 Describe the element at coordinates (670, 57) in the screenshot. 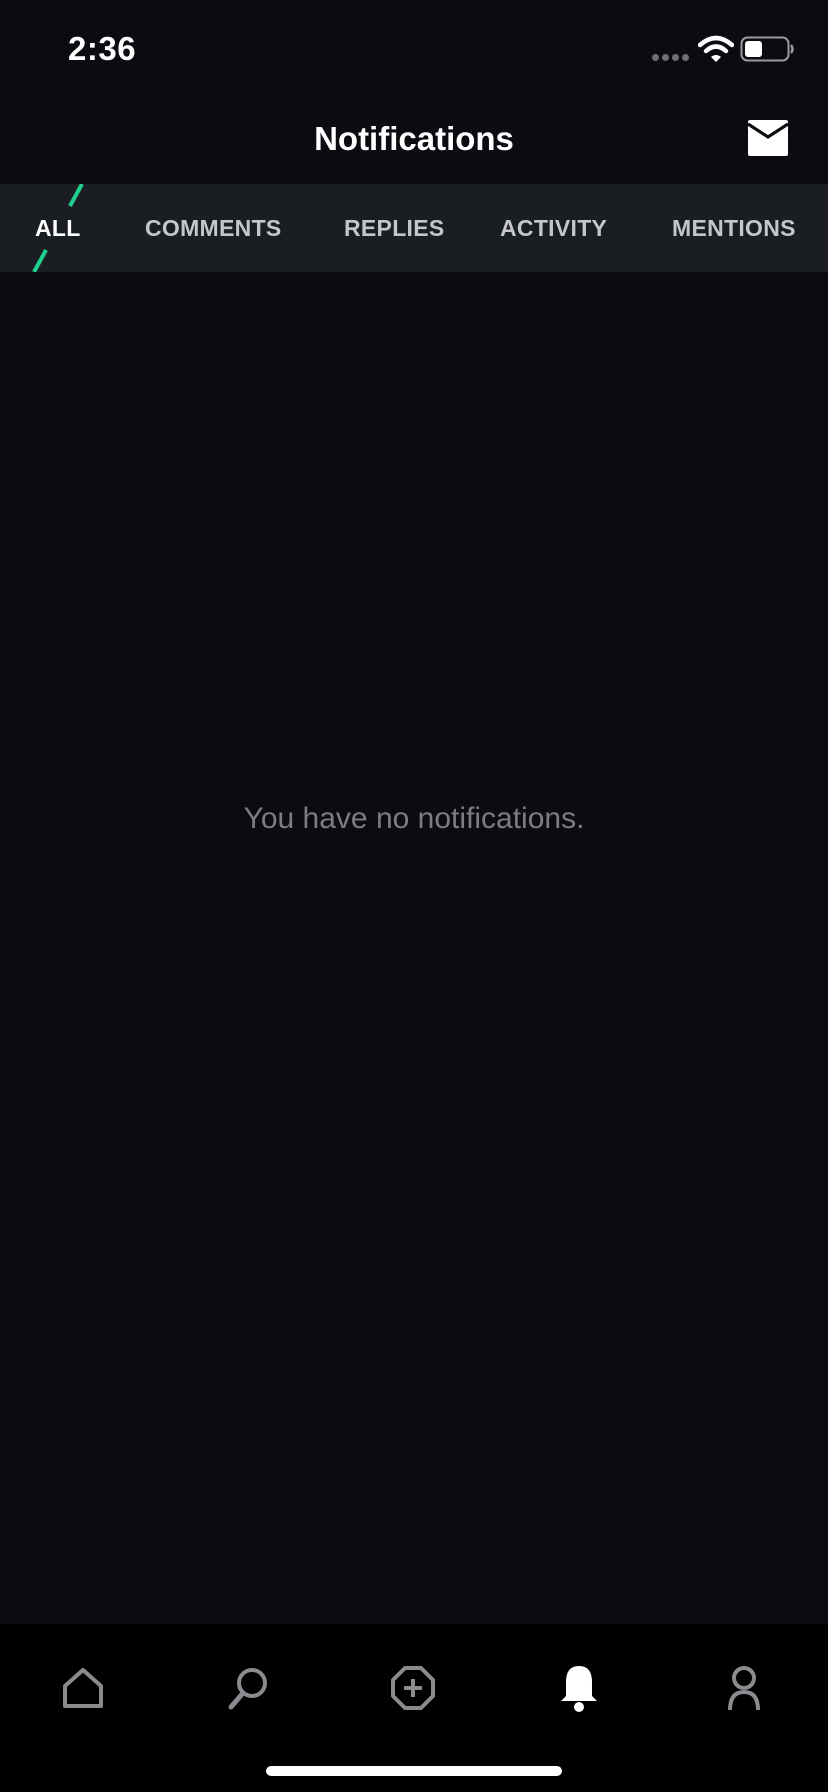

I see `cellular-signal-icon` at that location.